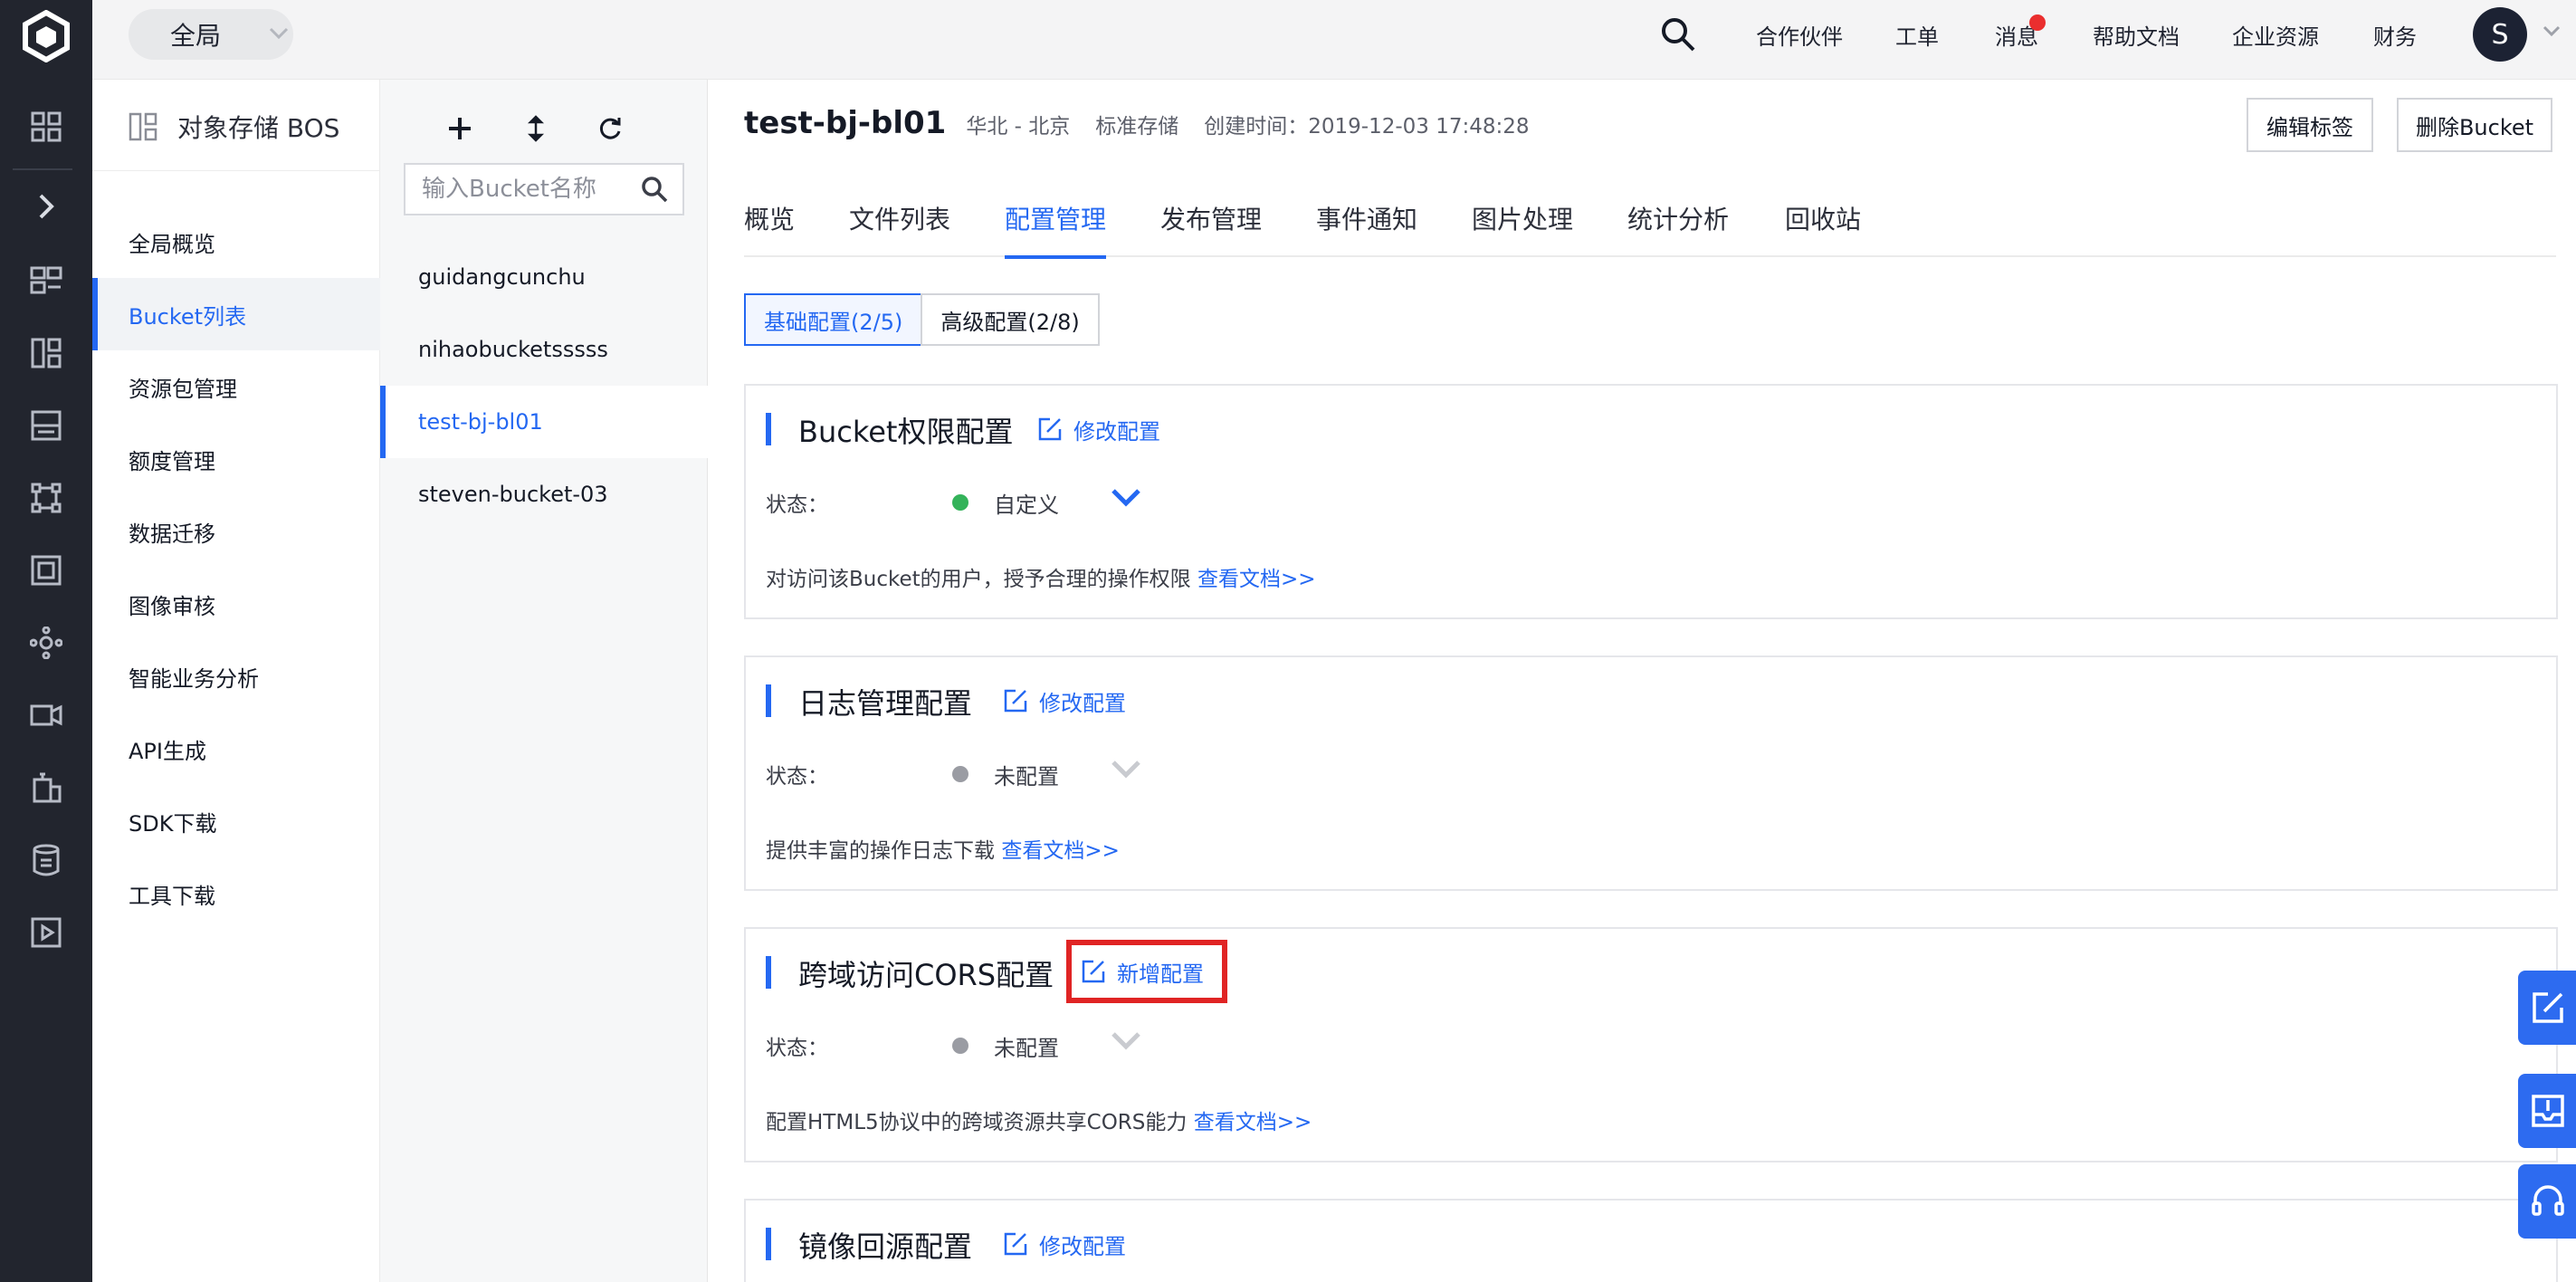 This screenshot has height=1282, width=2576. What do you see at coordinates (769, 218) in the screenshot?
I see `tab-overview: 概览` at bounding box center [769, 218].